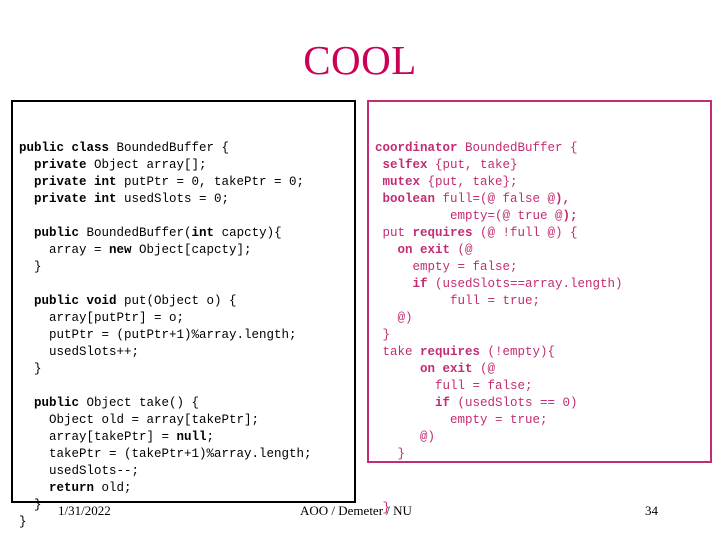 Image resolution: width=720 pixels, height=540 pixels. What do you see at coordinates (64, 250) in the screenshot?
I see `code-text: array =` at bounding box center [64, 250].